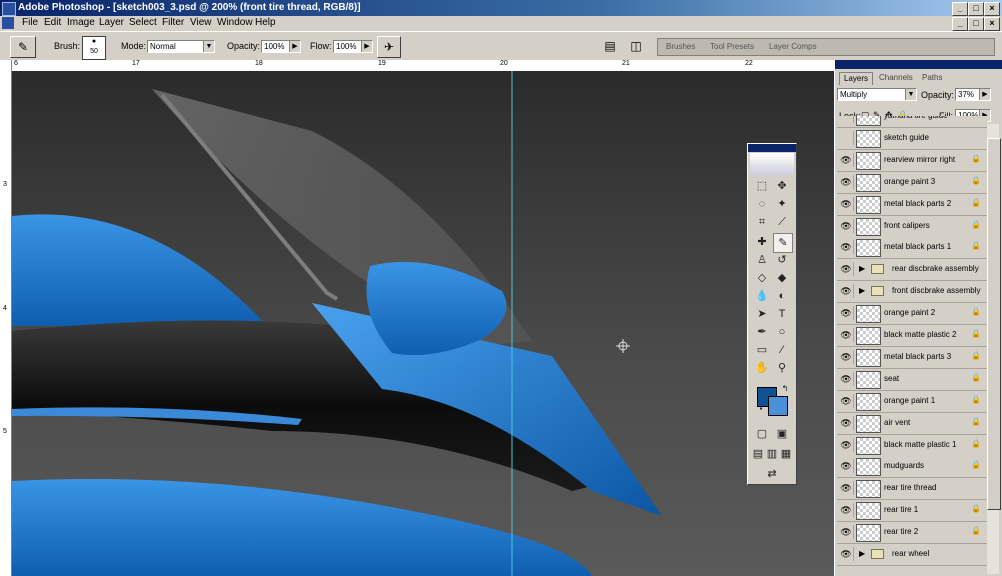 The image size is (1002, 576). What do you see at coordinates (976, 9) in the screenshot?
I see `maximize-button: □` at bounding box center [976, 9].